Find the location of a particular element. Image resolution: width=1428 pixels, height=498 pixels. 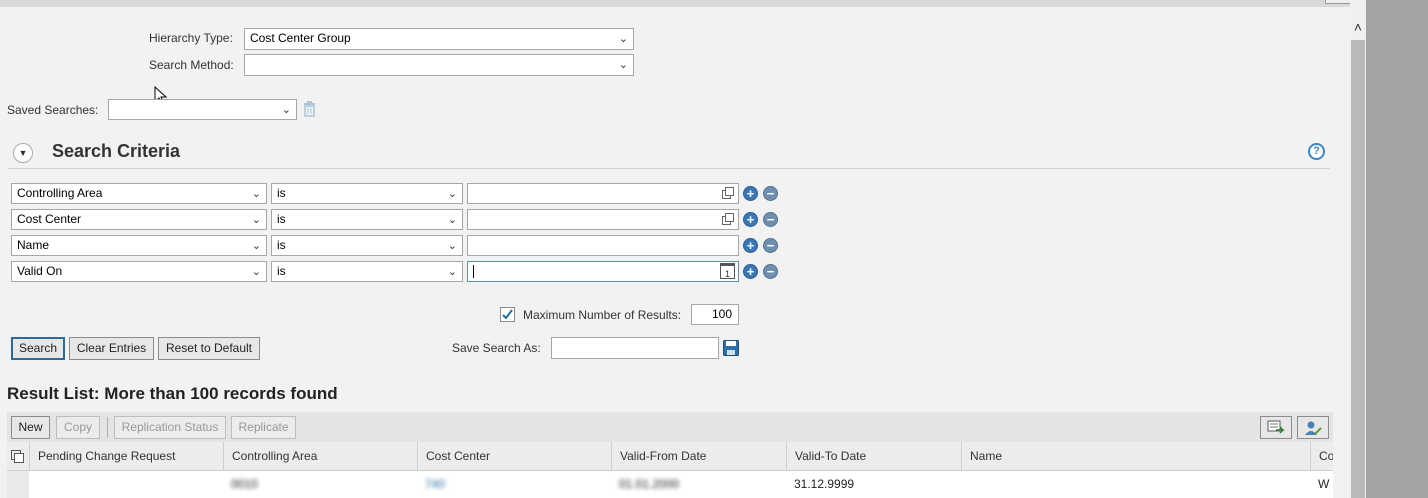

max-results-checkbox is located at coordinates (507, 314).